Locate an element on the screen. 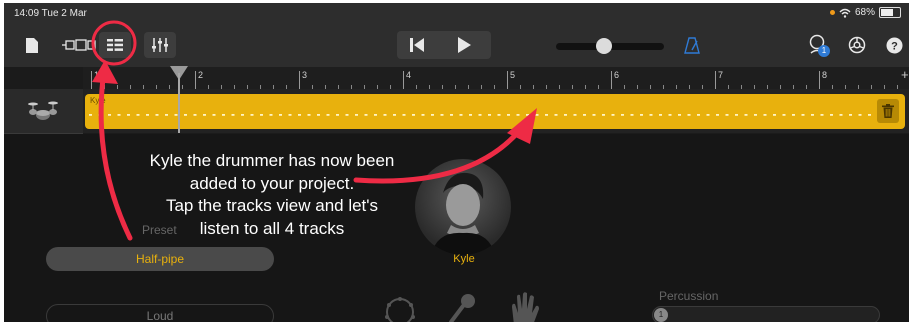  caption-line-2: added to your project. is located at coordinates (272, 183).